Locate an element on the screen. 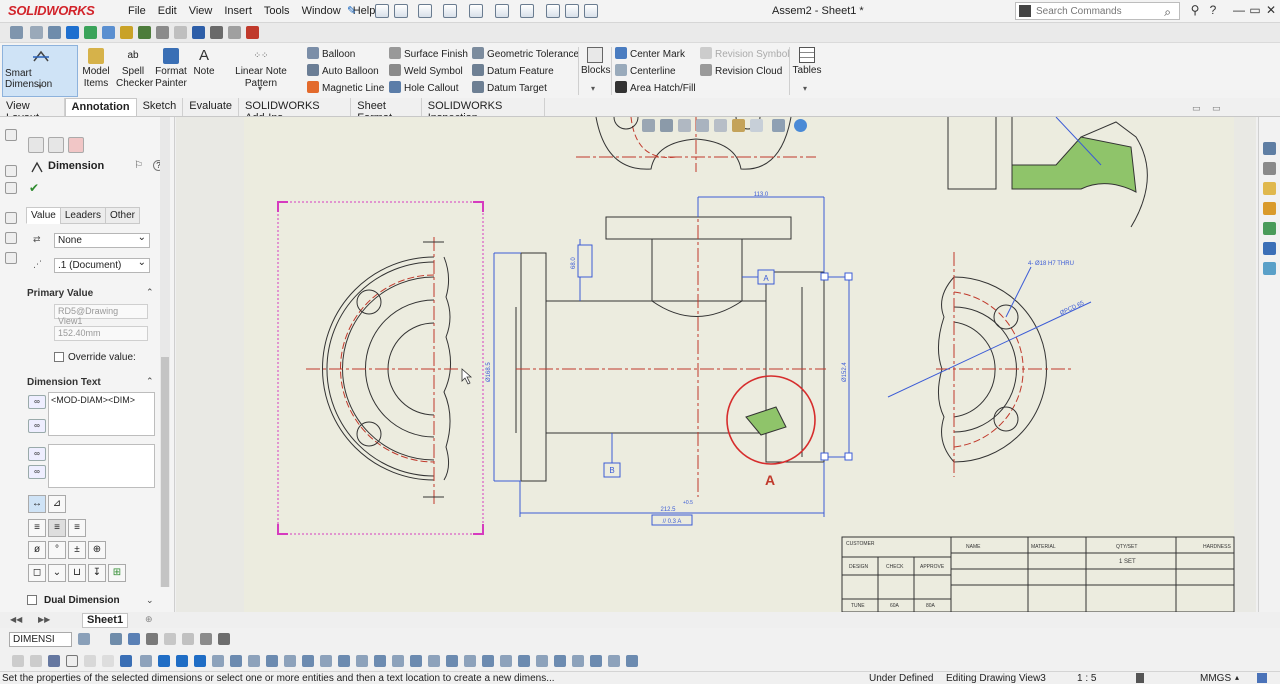  surface-finish-button: Surface Finish is located at coordinates (428, 53).